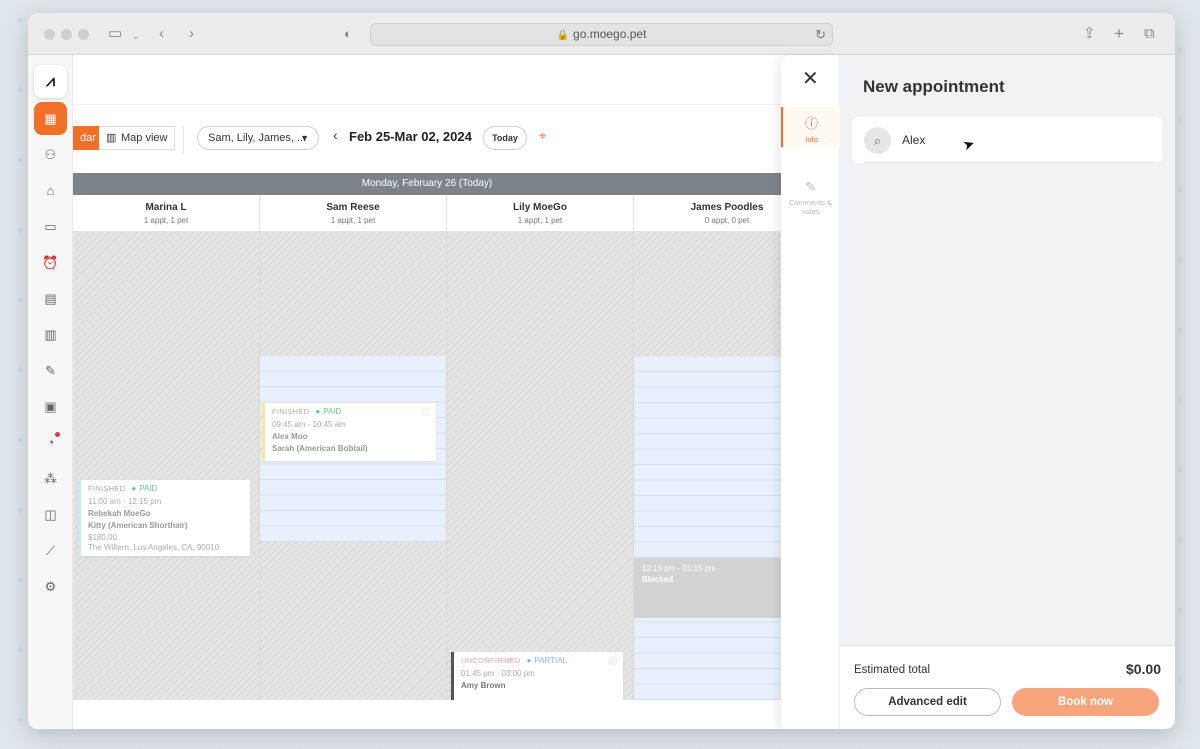  I want to click on calendar-bottom-area, so click(427, 714).